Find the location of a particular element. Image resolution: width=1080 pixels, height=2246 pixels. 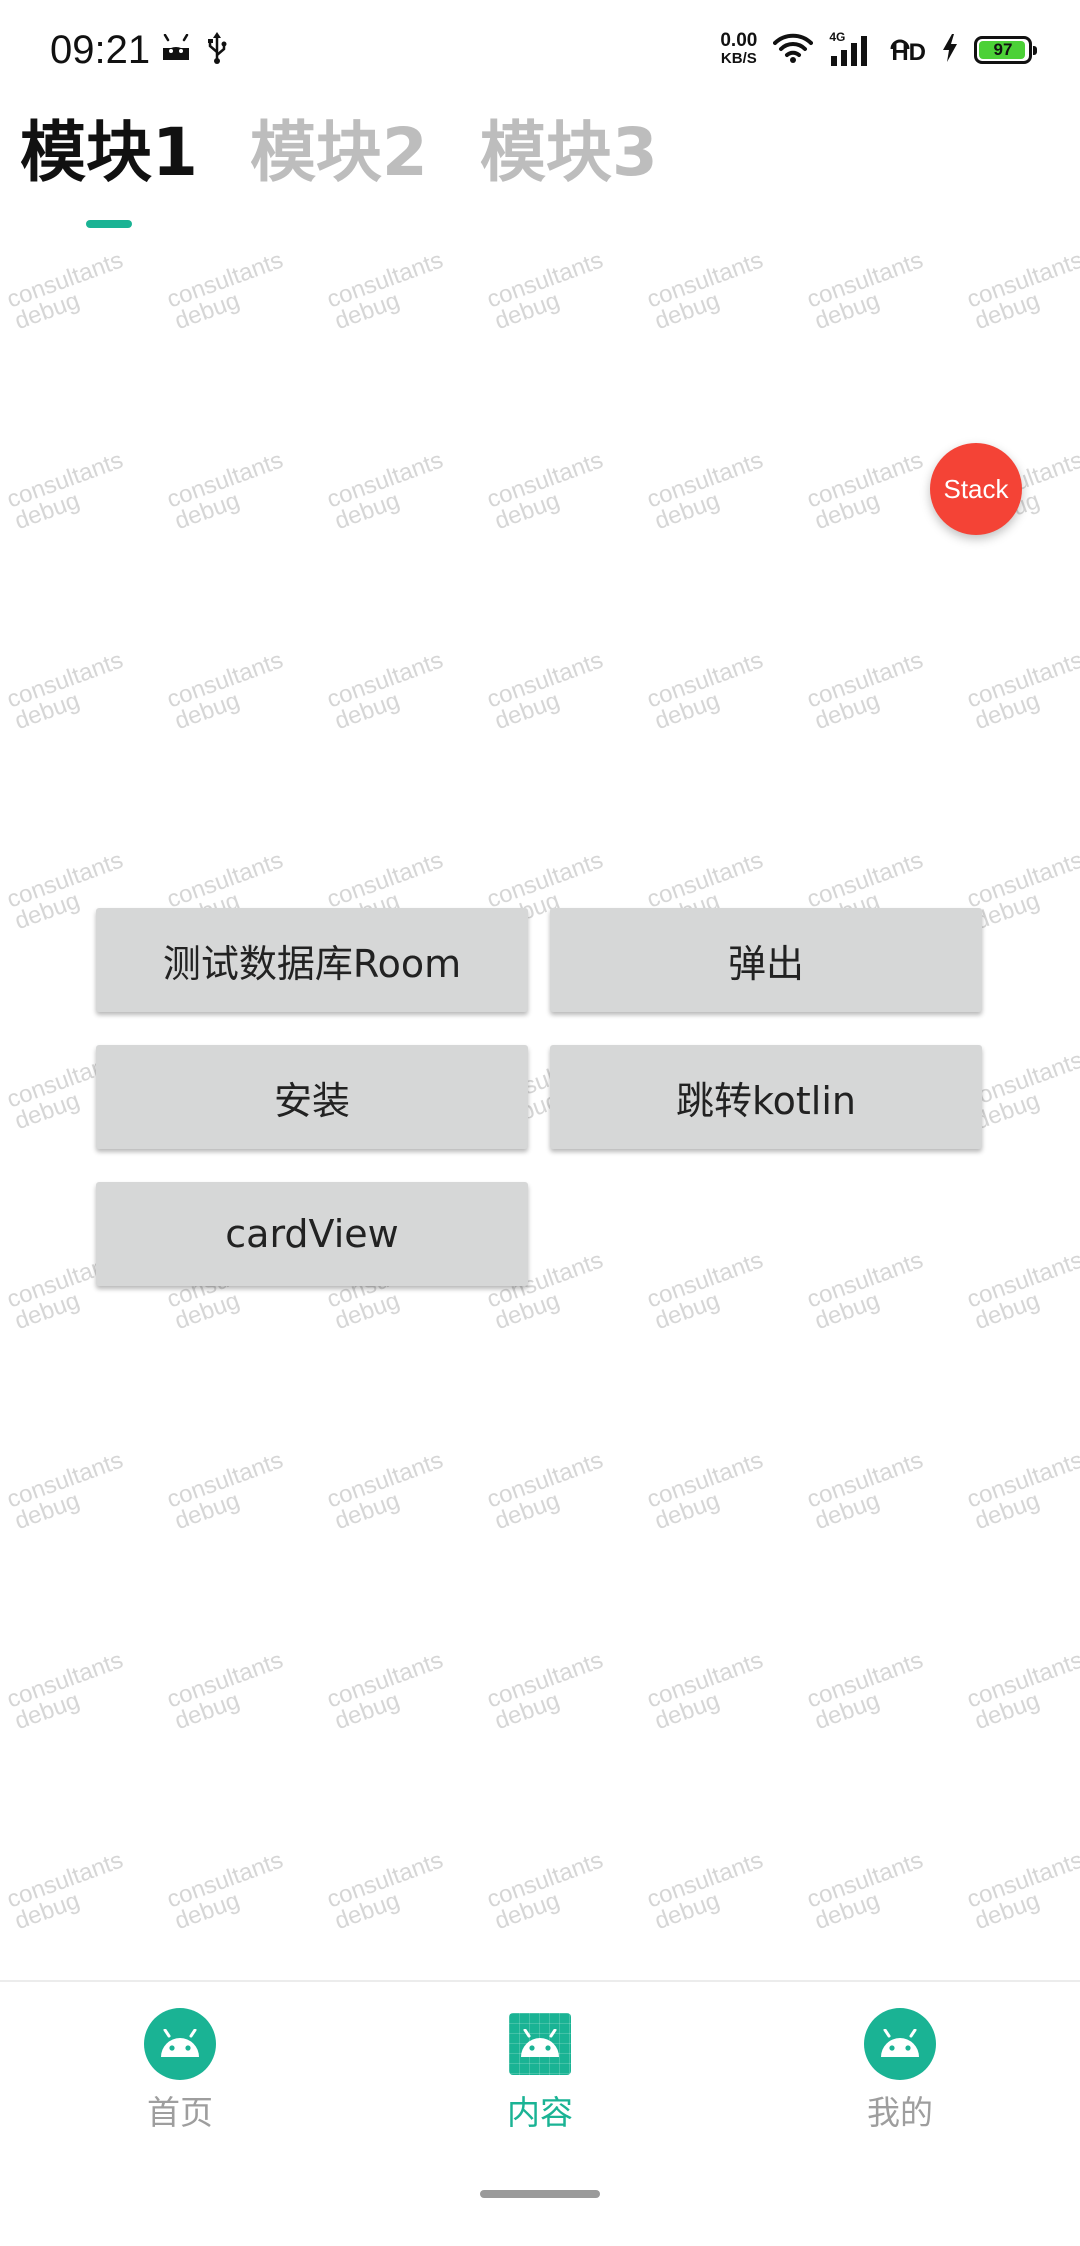

nav-label-home: 首页 is located at coordinates (180, 2112).